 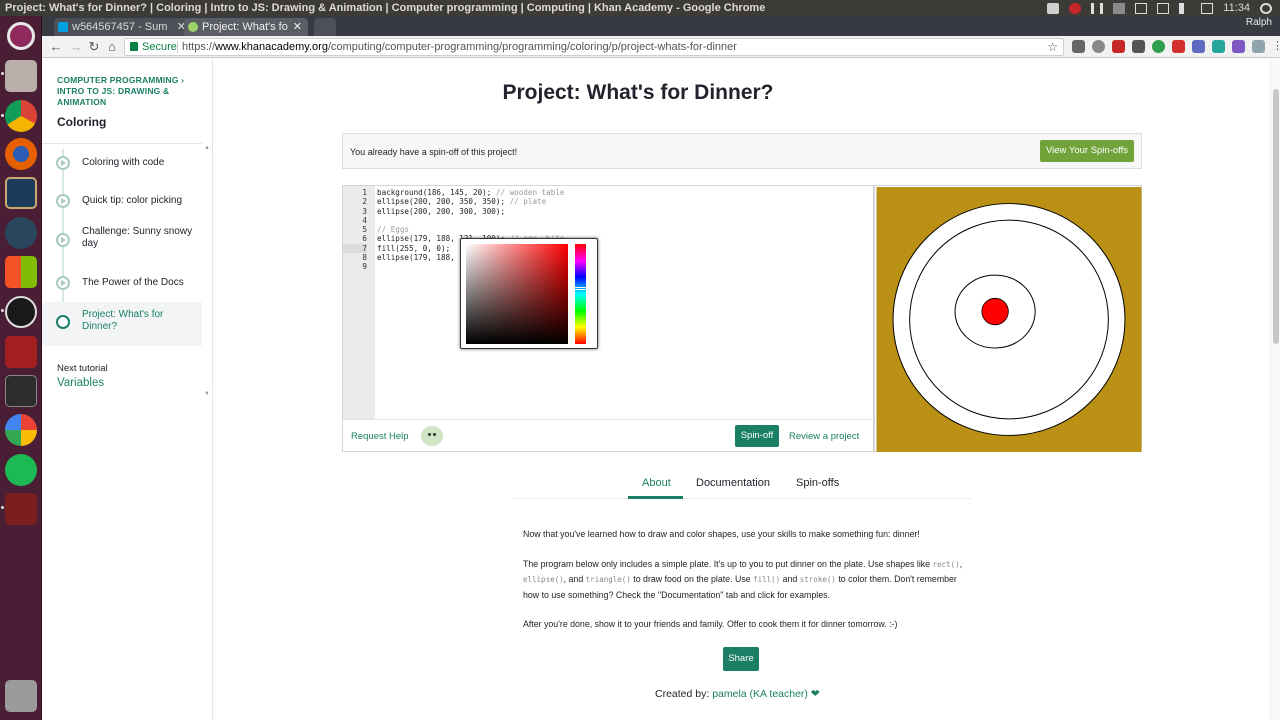 I want to click on adblock-icon, so click(x=1118, y=46).